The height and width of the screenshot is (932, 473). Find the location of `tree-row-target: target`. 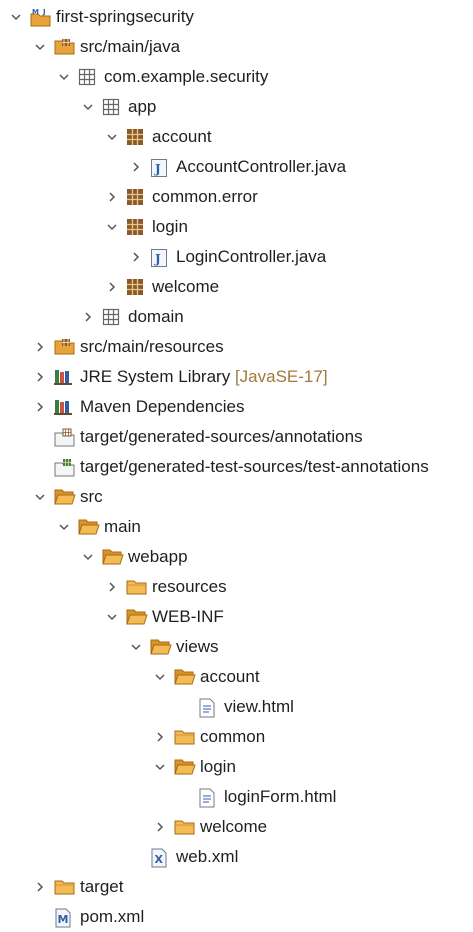

tree-row-target: target is located at coordinates (236, 887).